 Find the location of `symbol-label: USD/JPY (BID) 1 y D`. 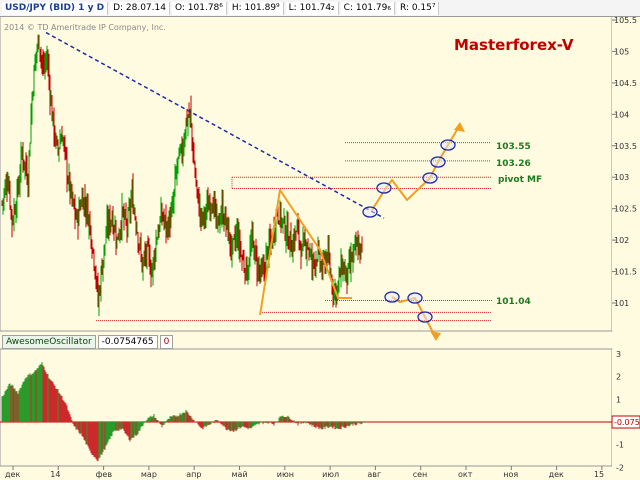

symbol-label: USD/JPY (BID) 1 y D is located at coordinates (55, 8).